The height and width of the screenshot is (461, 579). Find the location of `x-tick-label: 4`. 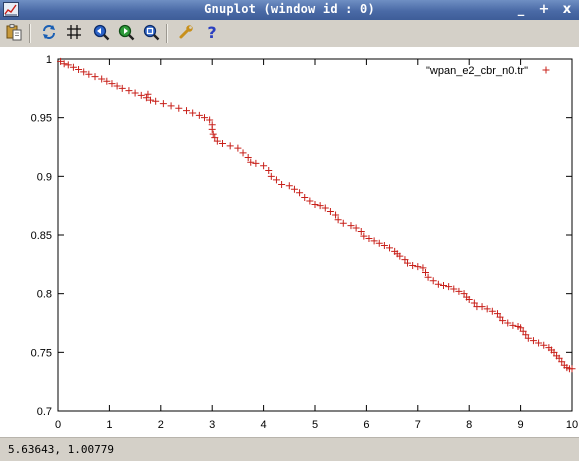

x-tick-label: 4 is located at coordinates (264, 425).